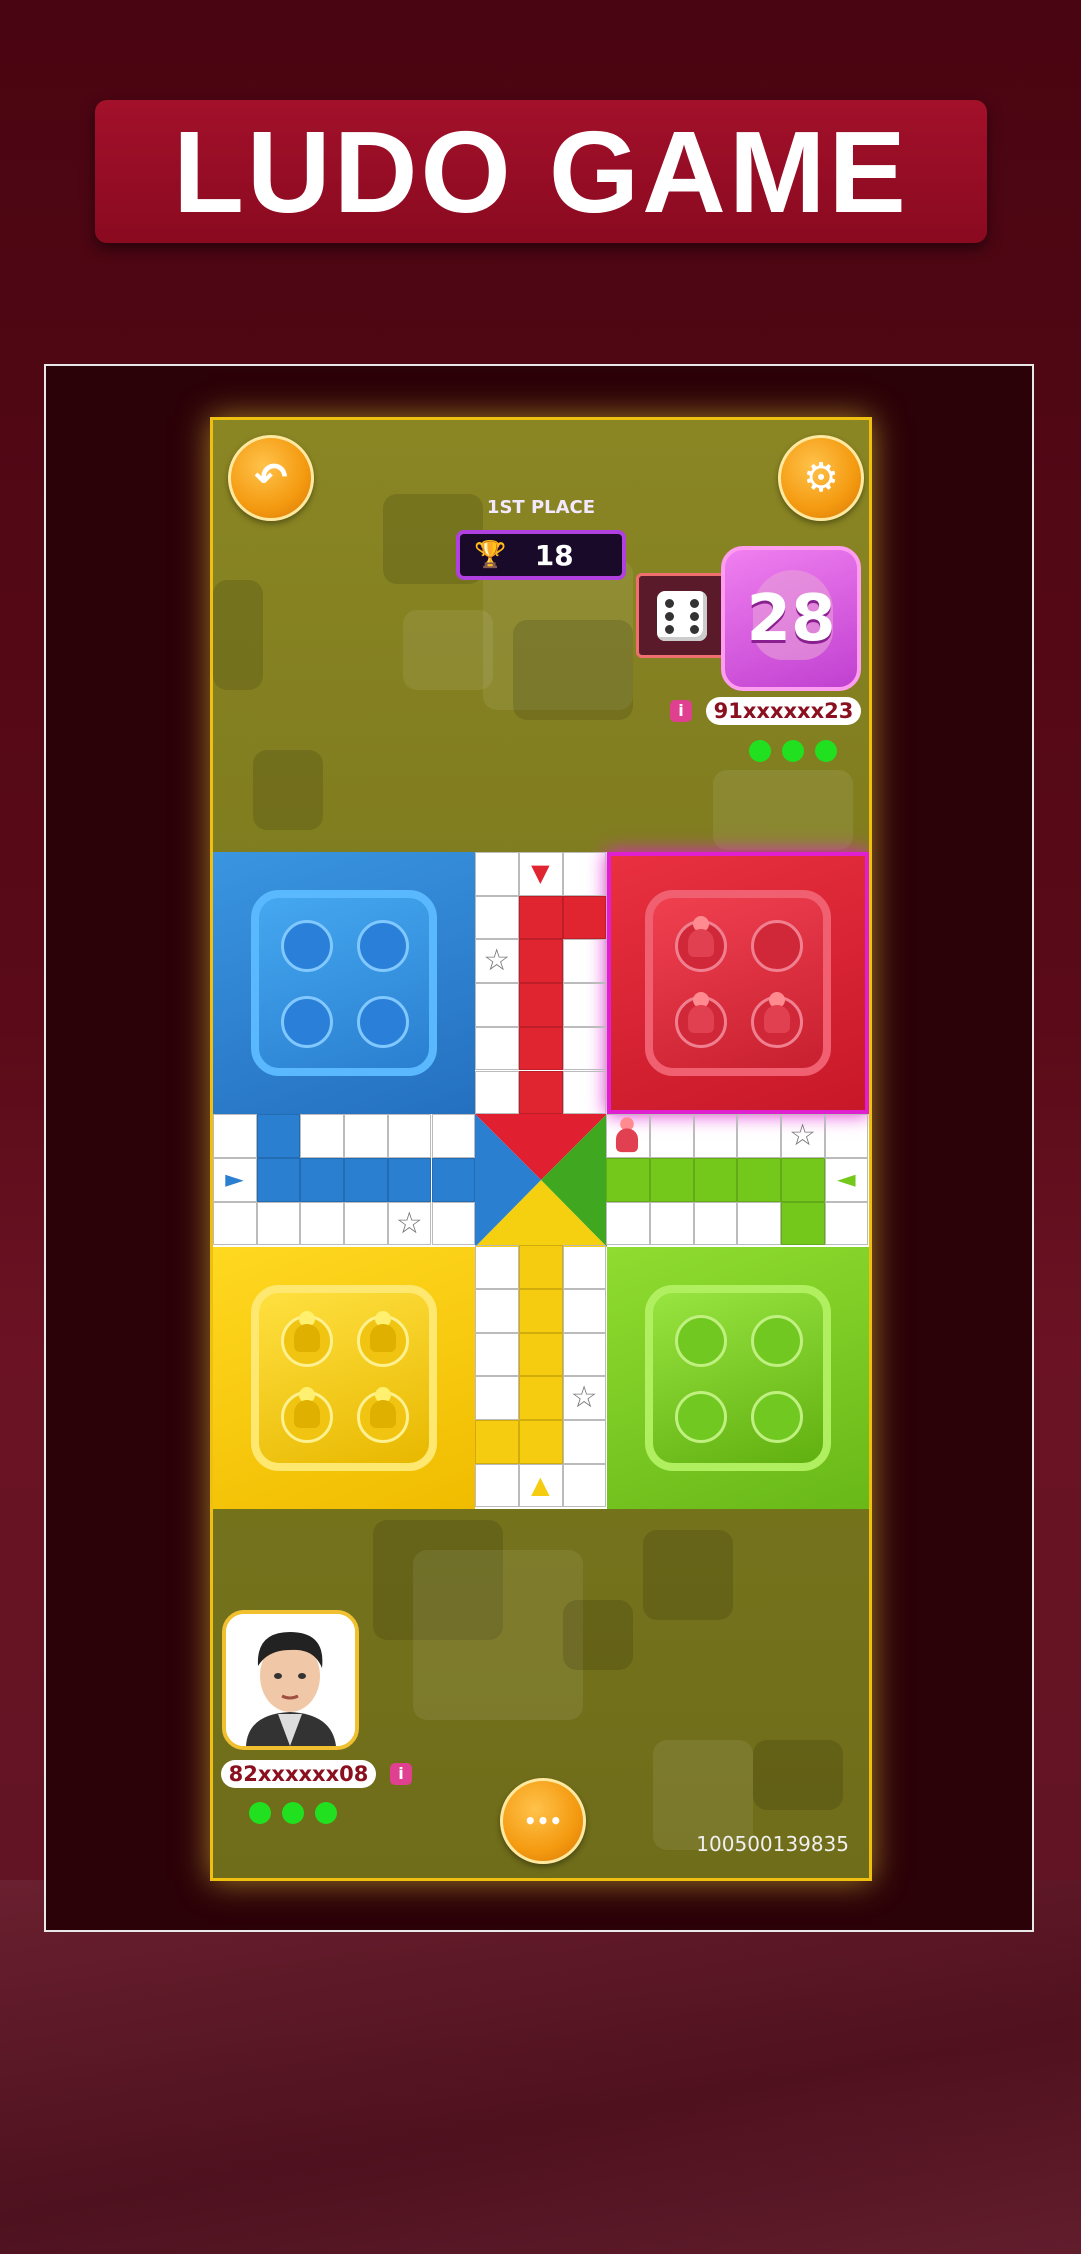 The height and width of the screenshot is (2254, 1081). Describe the element at coordinates (344, 1378) in the screenshot. I see `yellow-home-inner` at that location.